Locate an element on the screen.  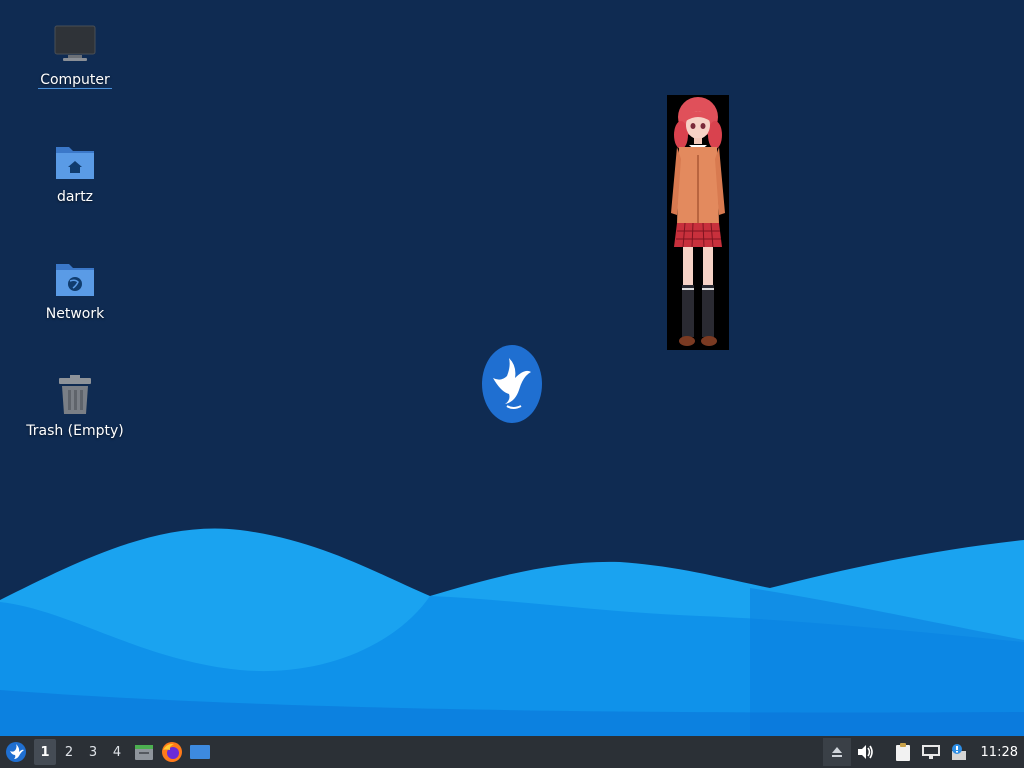
monitor-icon is located at coordinates (75, 44).